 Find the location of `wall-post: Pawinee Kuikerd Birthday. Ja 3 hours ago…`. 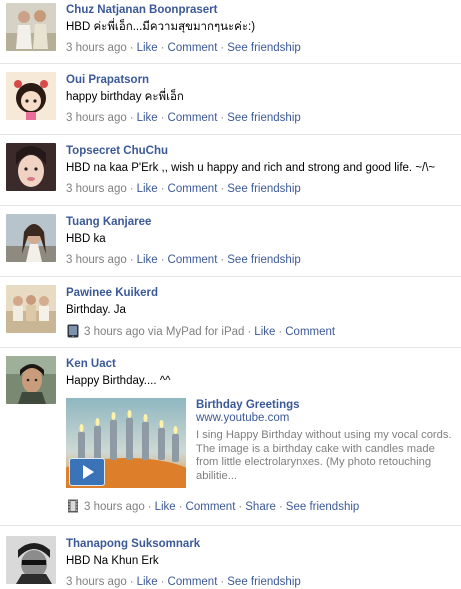

wall-post: Pawinee Kuikerd Birthday. Ja 3 hours ago… is located at coordinates (230, 312).